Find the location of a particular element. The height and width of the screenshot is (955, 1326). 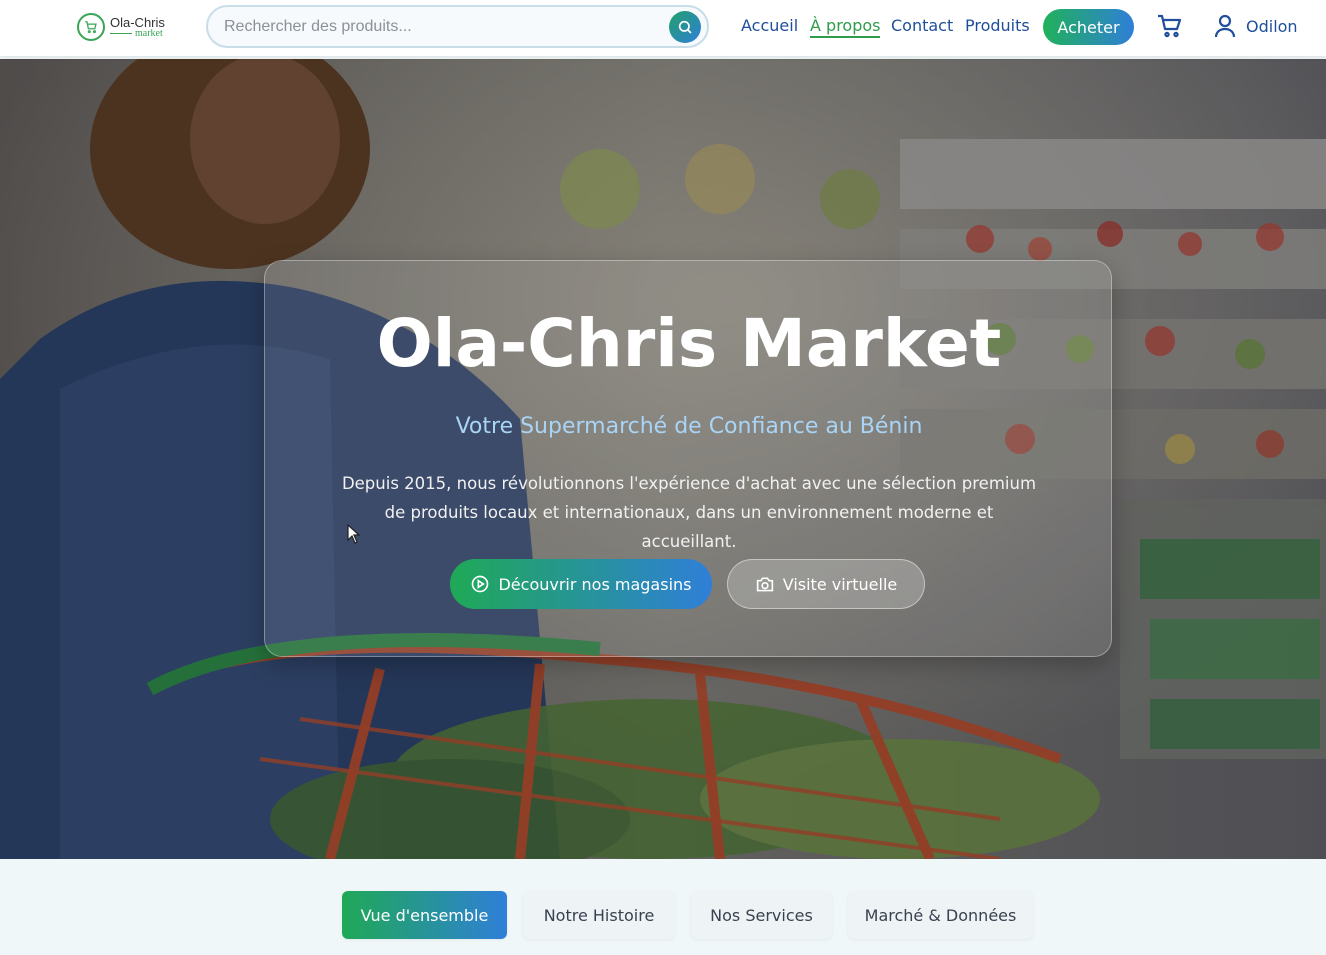

search-button is located at coordinates (685, 27).